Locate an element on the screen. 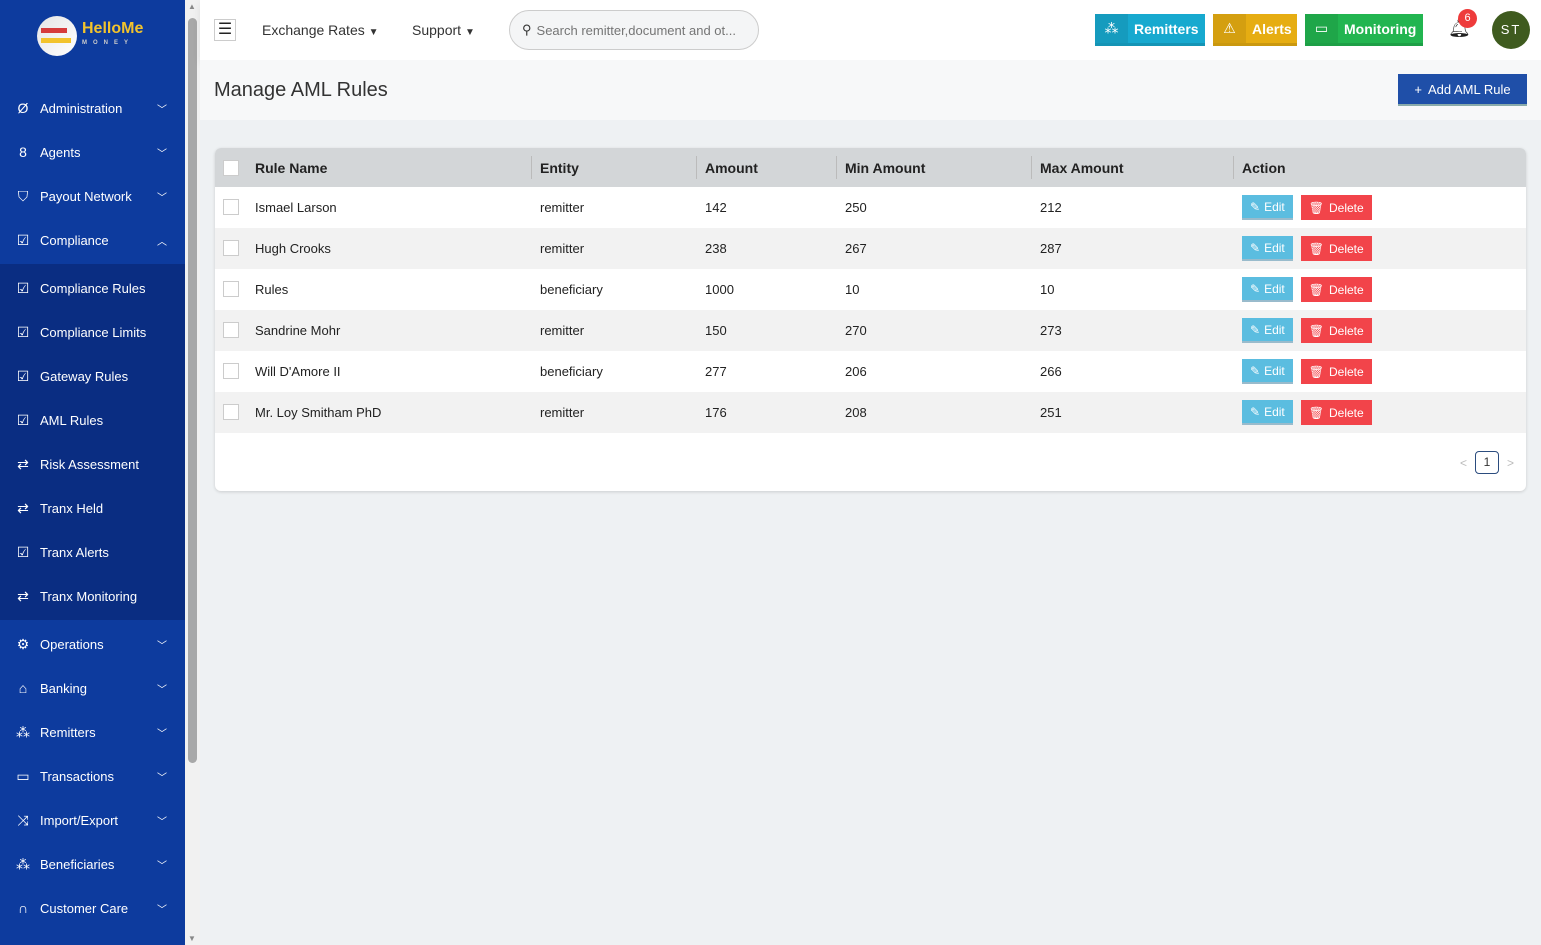  sidebar-item-tranx-held: ⇄ Tranx Held is located at coordinates (92, 508).